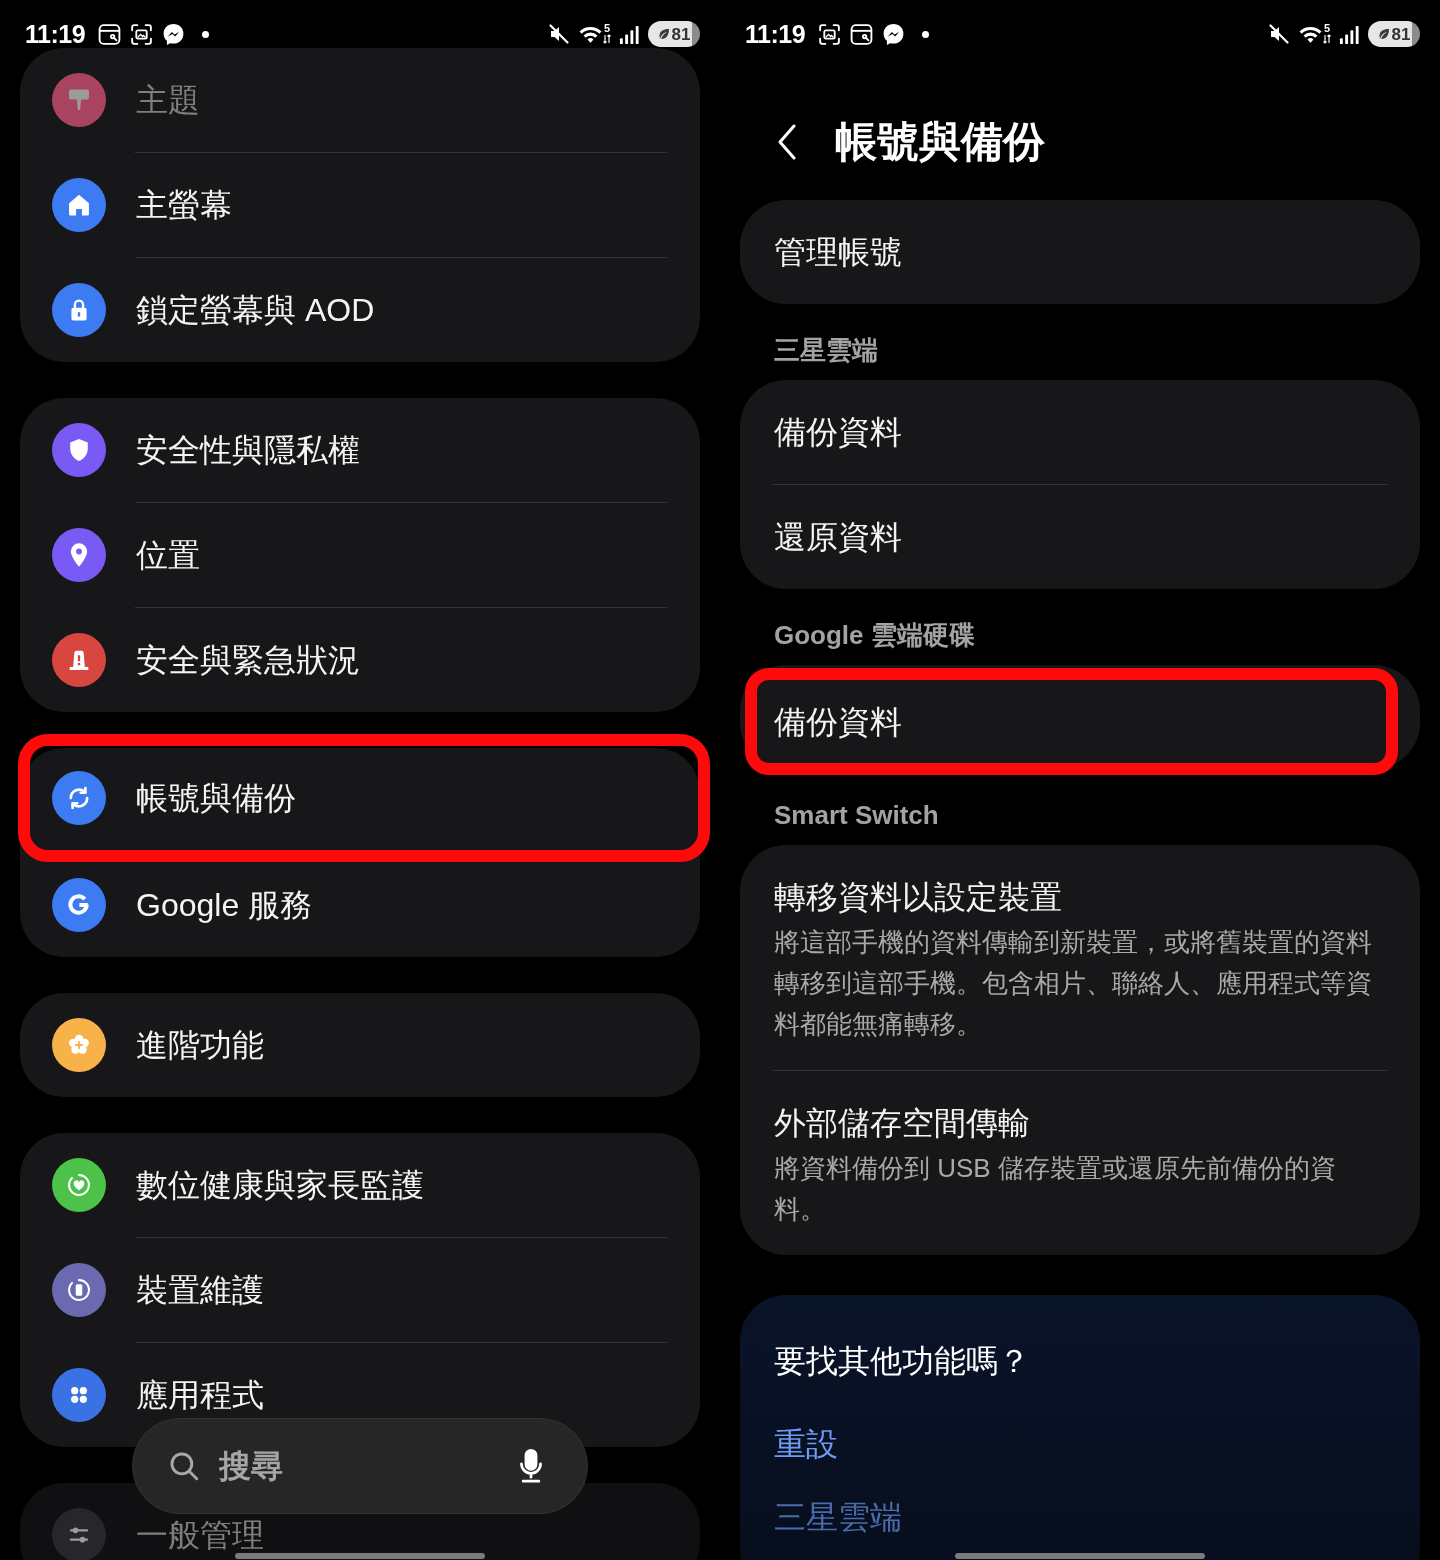  I want to click on settings-item: 主螢幕, so click(184, 205).